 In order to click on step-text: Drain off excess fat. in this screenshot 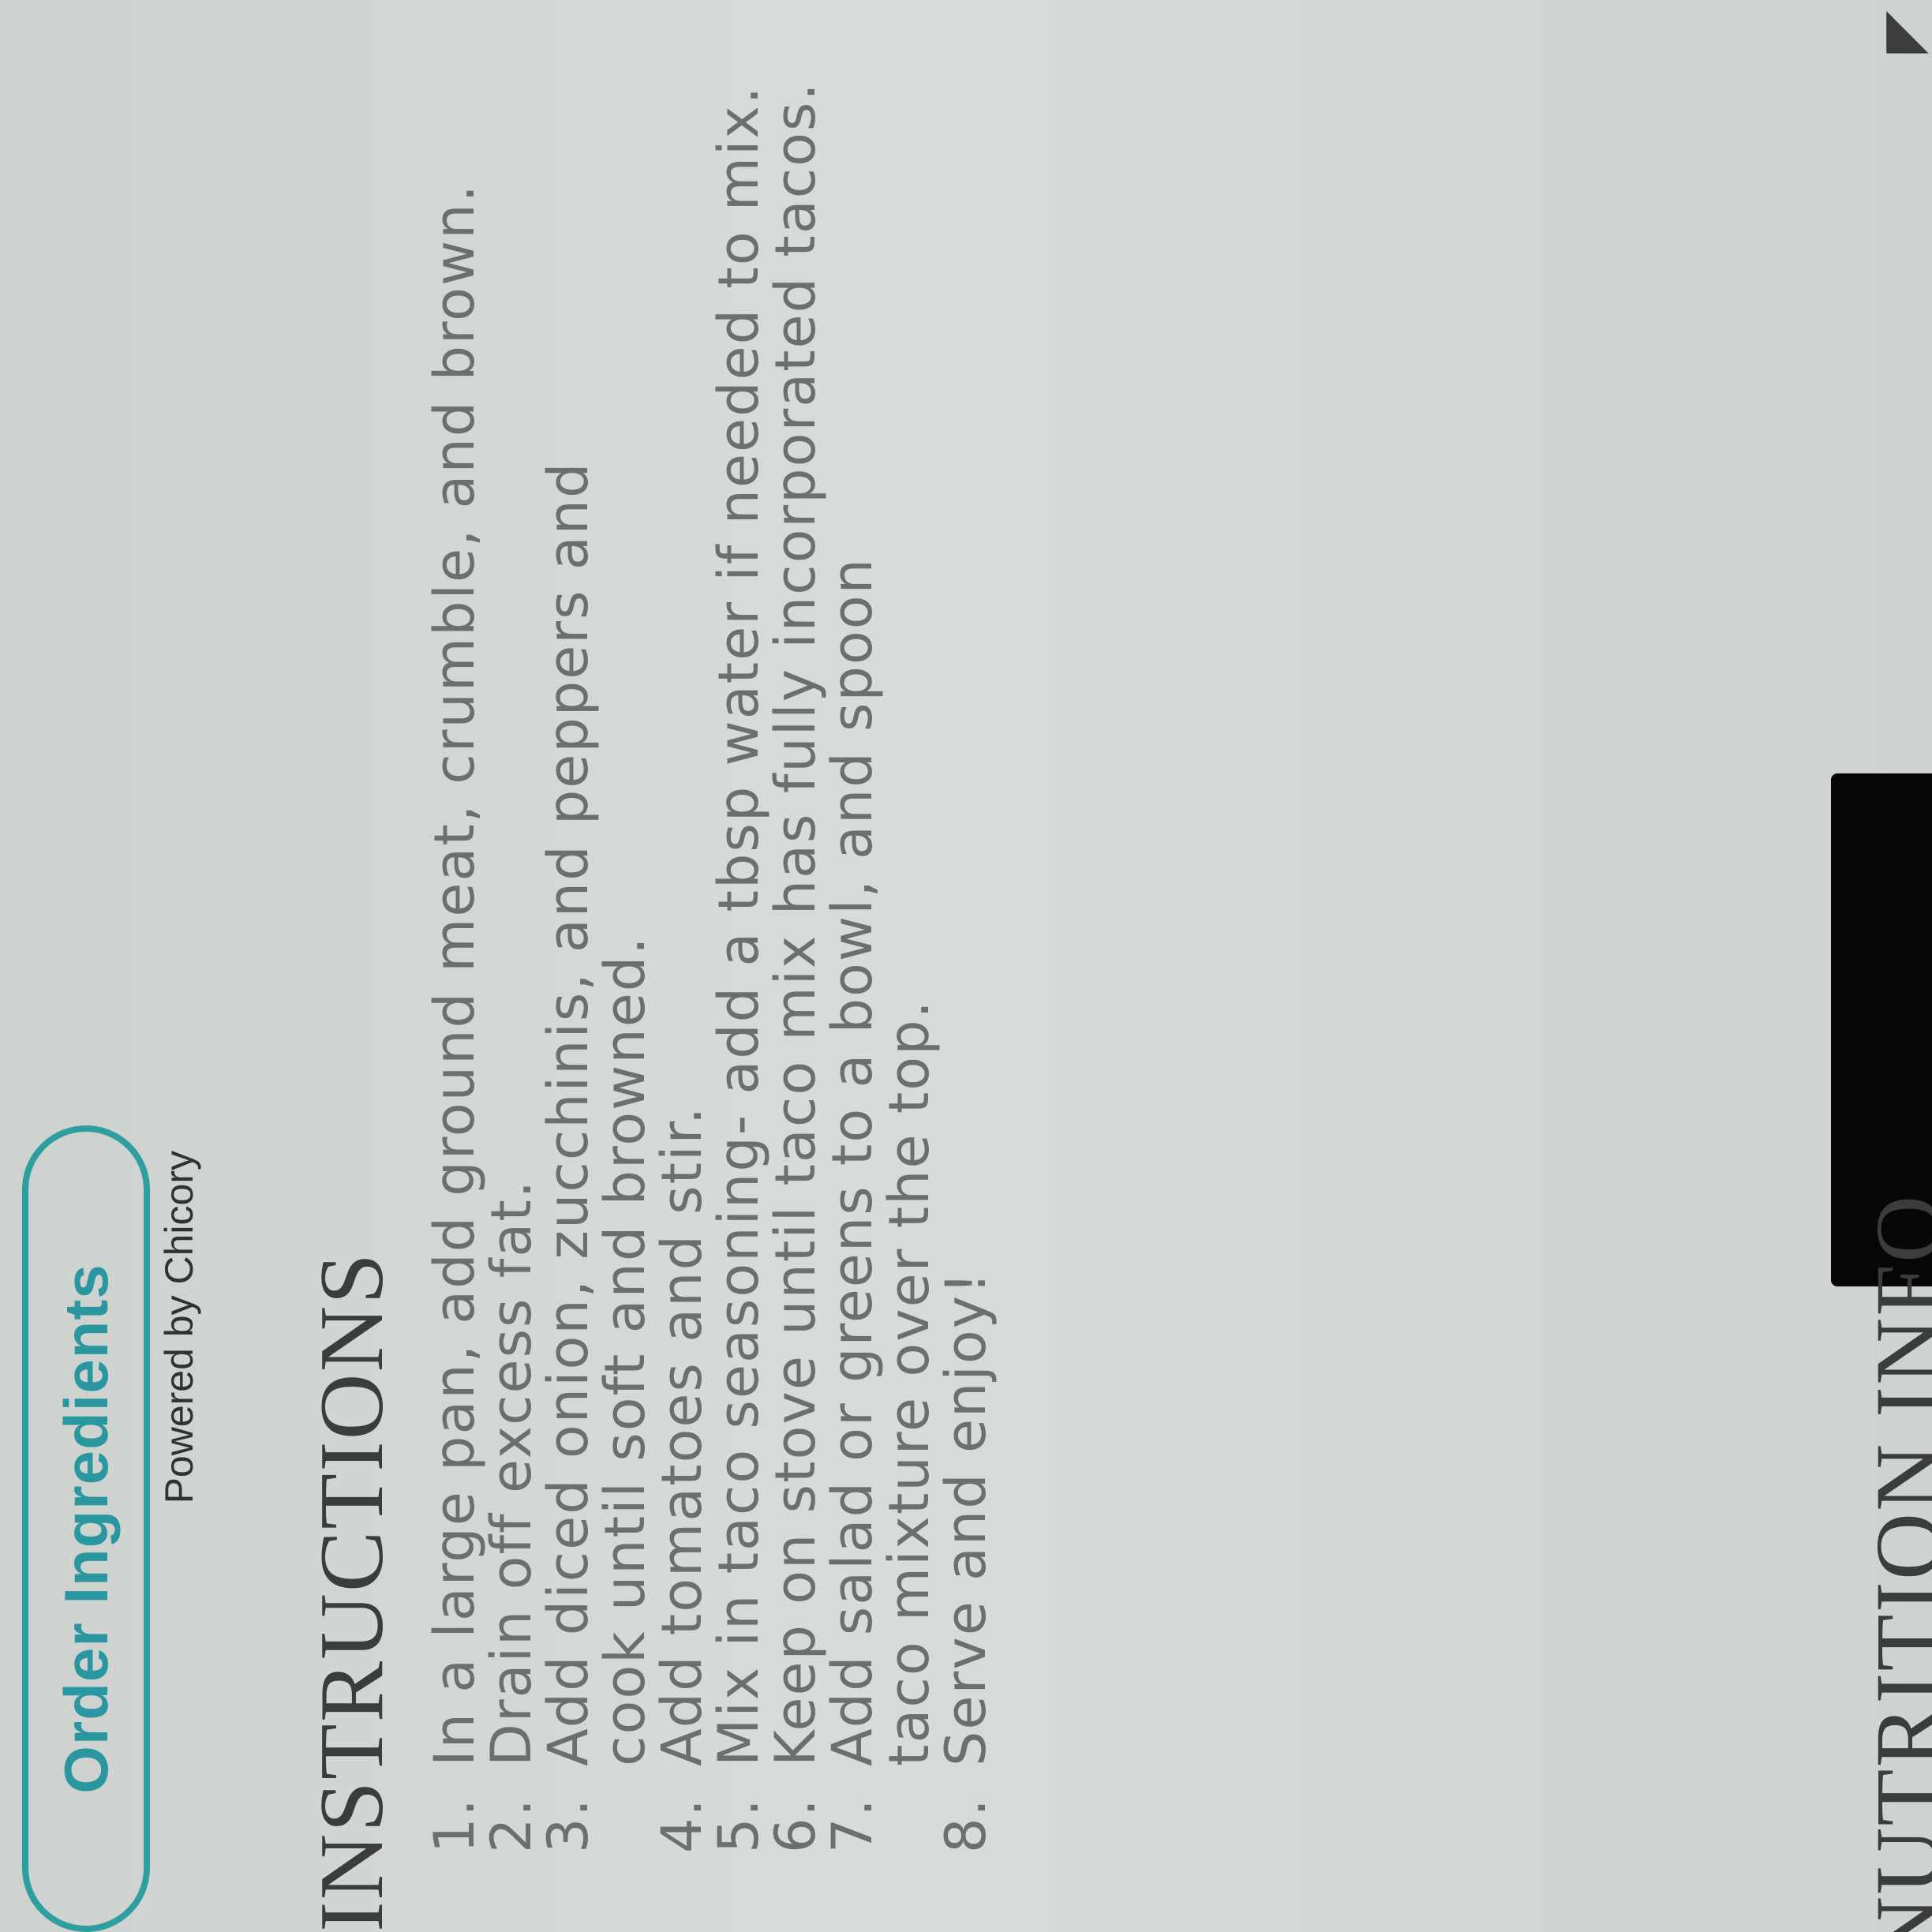, I will do `click(511, 1472)`.